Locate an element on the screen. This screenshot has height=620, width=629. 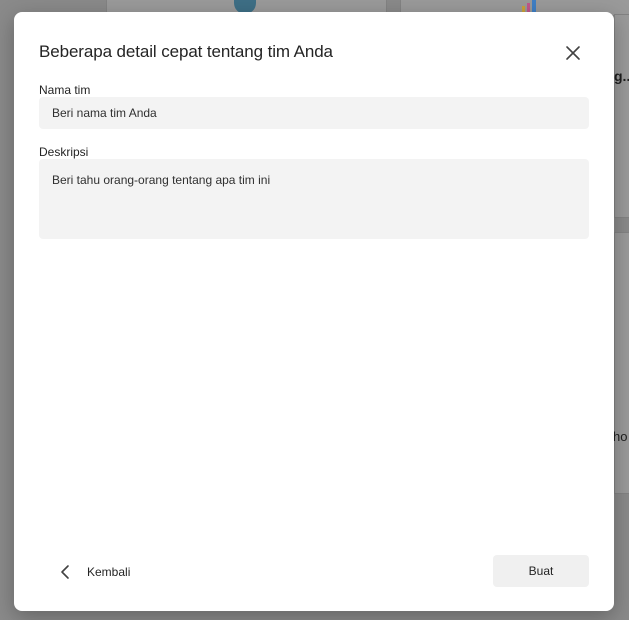
description-label: Deskripsi is located at coordinates (64, 152).